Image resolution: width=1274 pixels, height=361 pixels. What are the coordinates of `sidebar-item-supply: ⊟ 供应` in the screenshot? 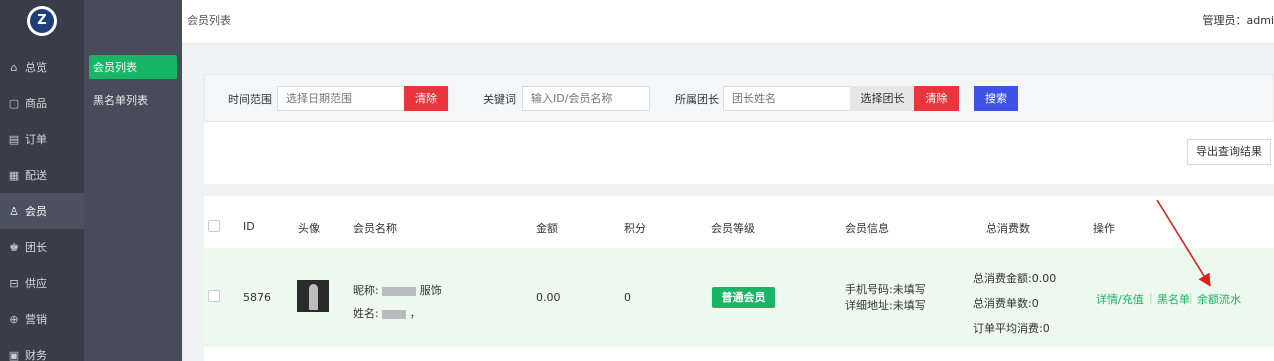 It's located at (42, 283).